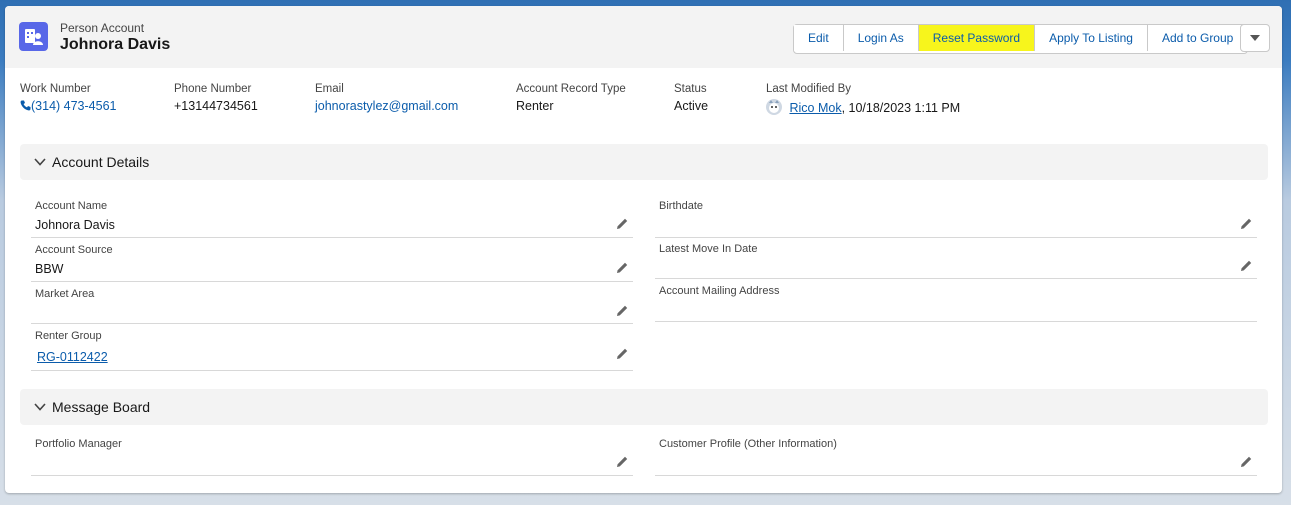  I want to click on email-label: Email, so click(329, 89).